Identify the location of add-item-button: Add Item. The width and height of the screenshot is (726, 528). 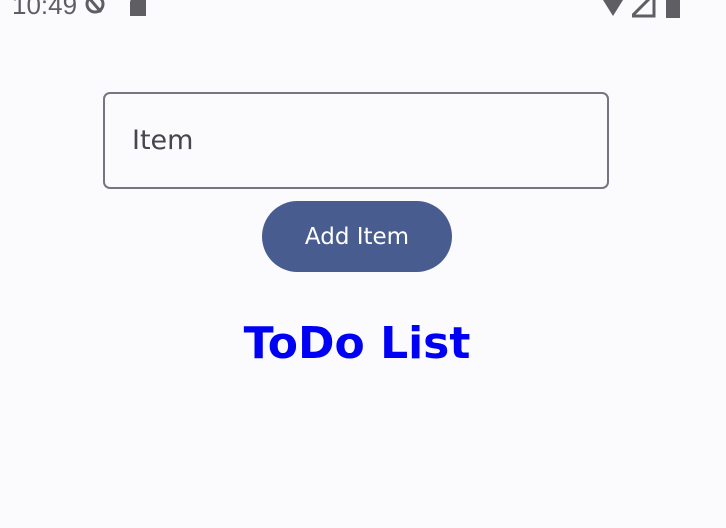
(357, 236).